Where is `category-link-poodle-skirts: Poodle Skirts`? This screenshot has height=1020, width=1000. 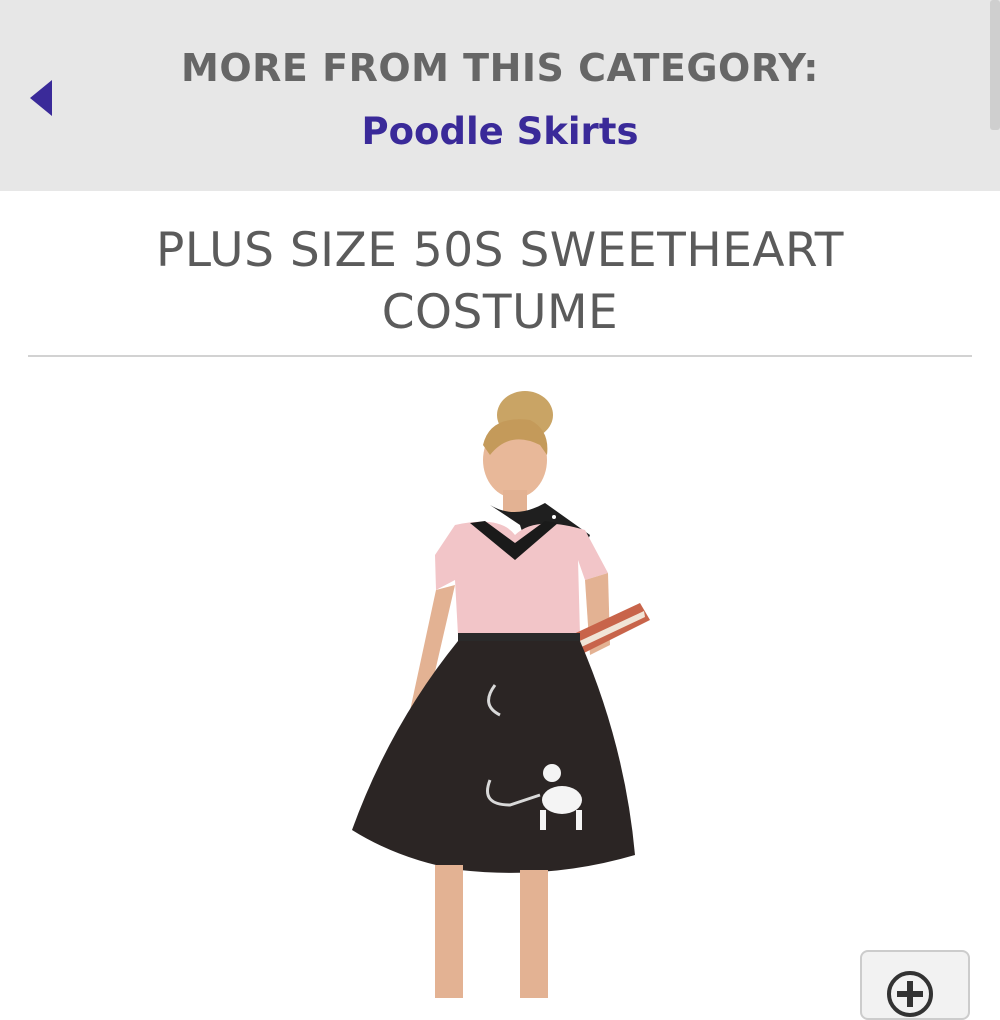
category-link-poodle-skirts: Poodle Skirts is located at coordinates (500, 131).